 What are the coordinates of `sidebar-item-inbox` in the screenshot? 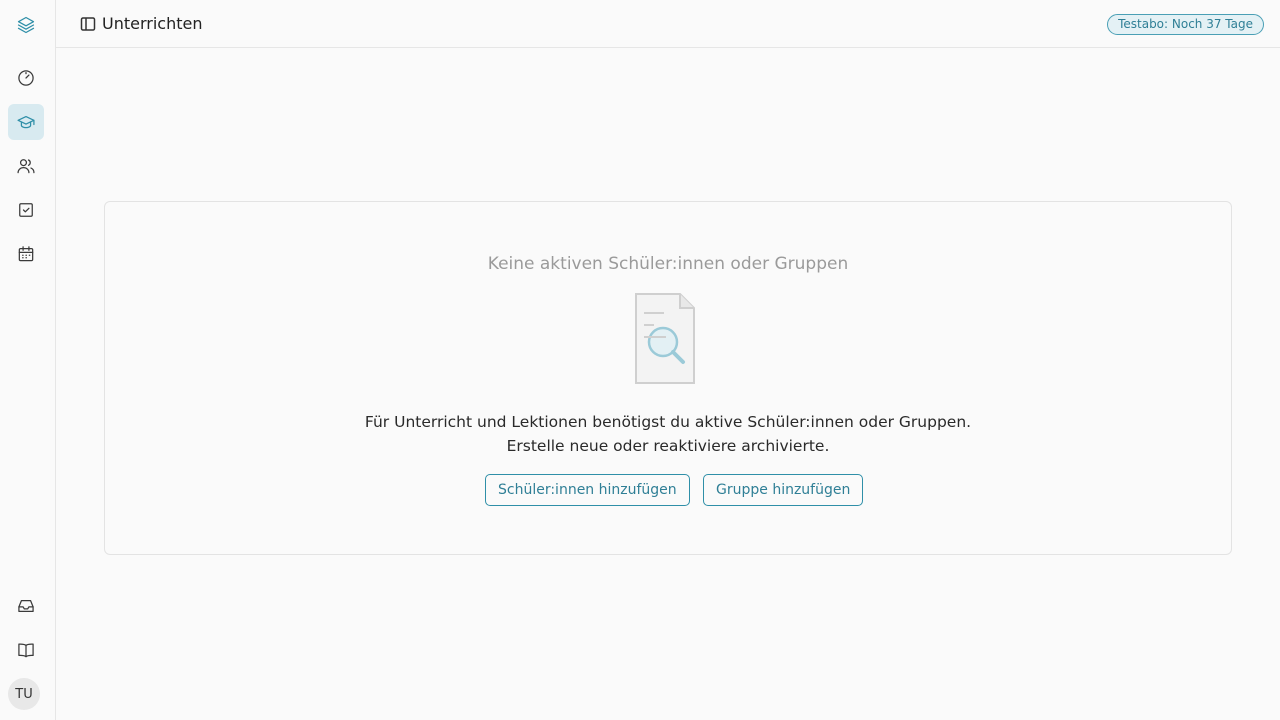 It's located at (26, 606).